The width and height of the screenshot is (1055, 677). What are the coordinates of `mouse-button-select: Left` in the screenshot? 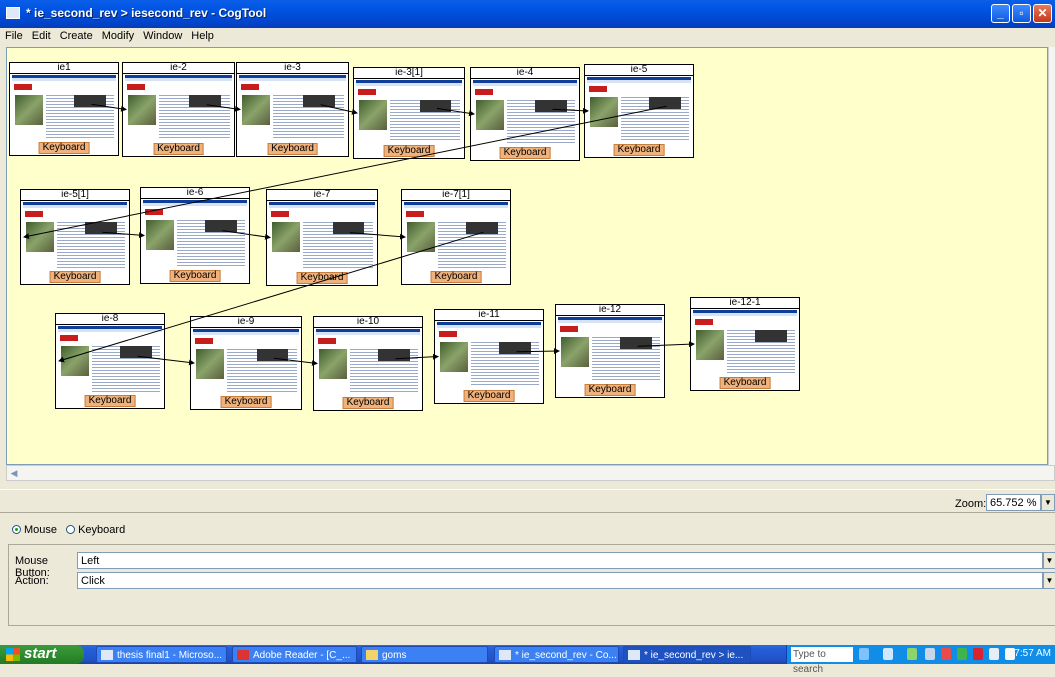 It's located at (560, 560).